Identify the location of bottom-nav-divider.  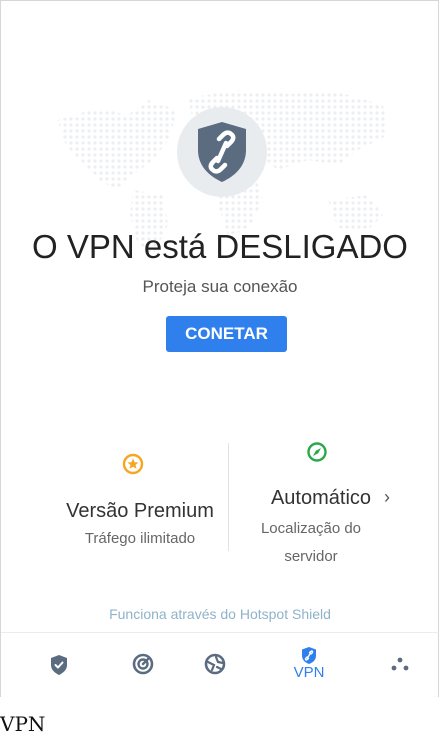
(220, 632).